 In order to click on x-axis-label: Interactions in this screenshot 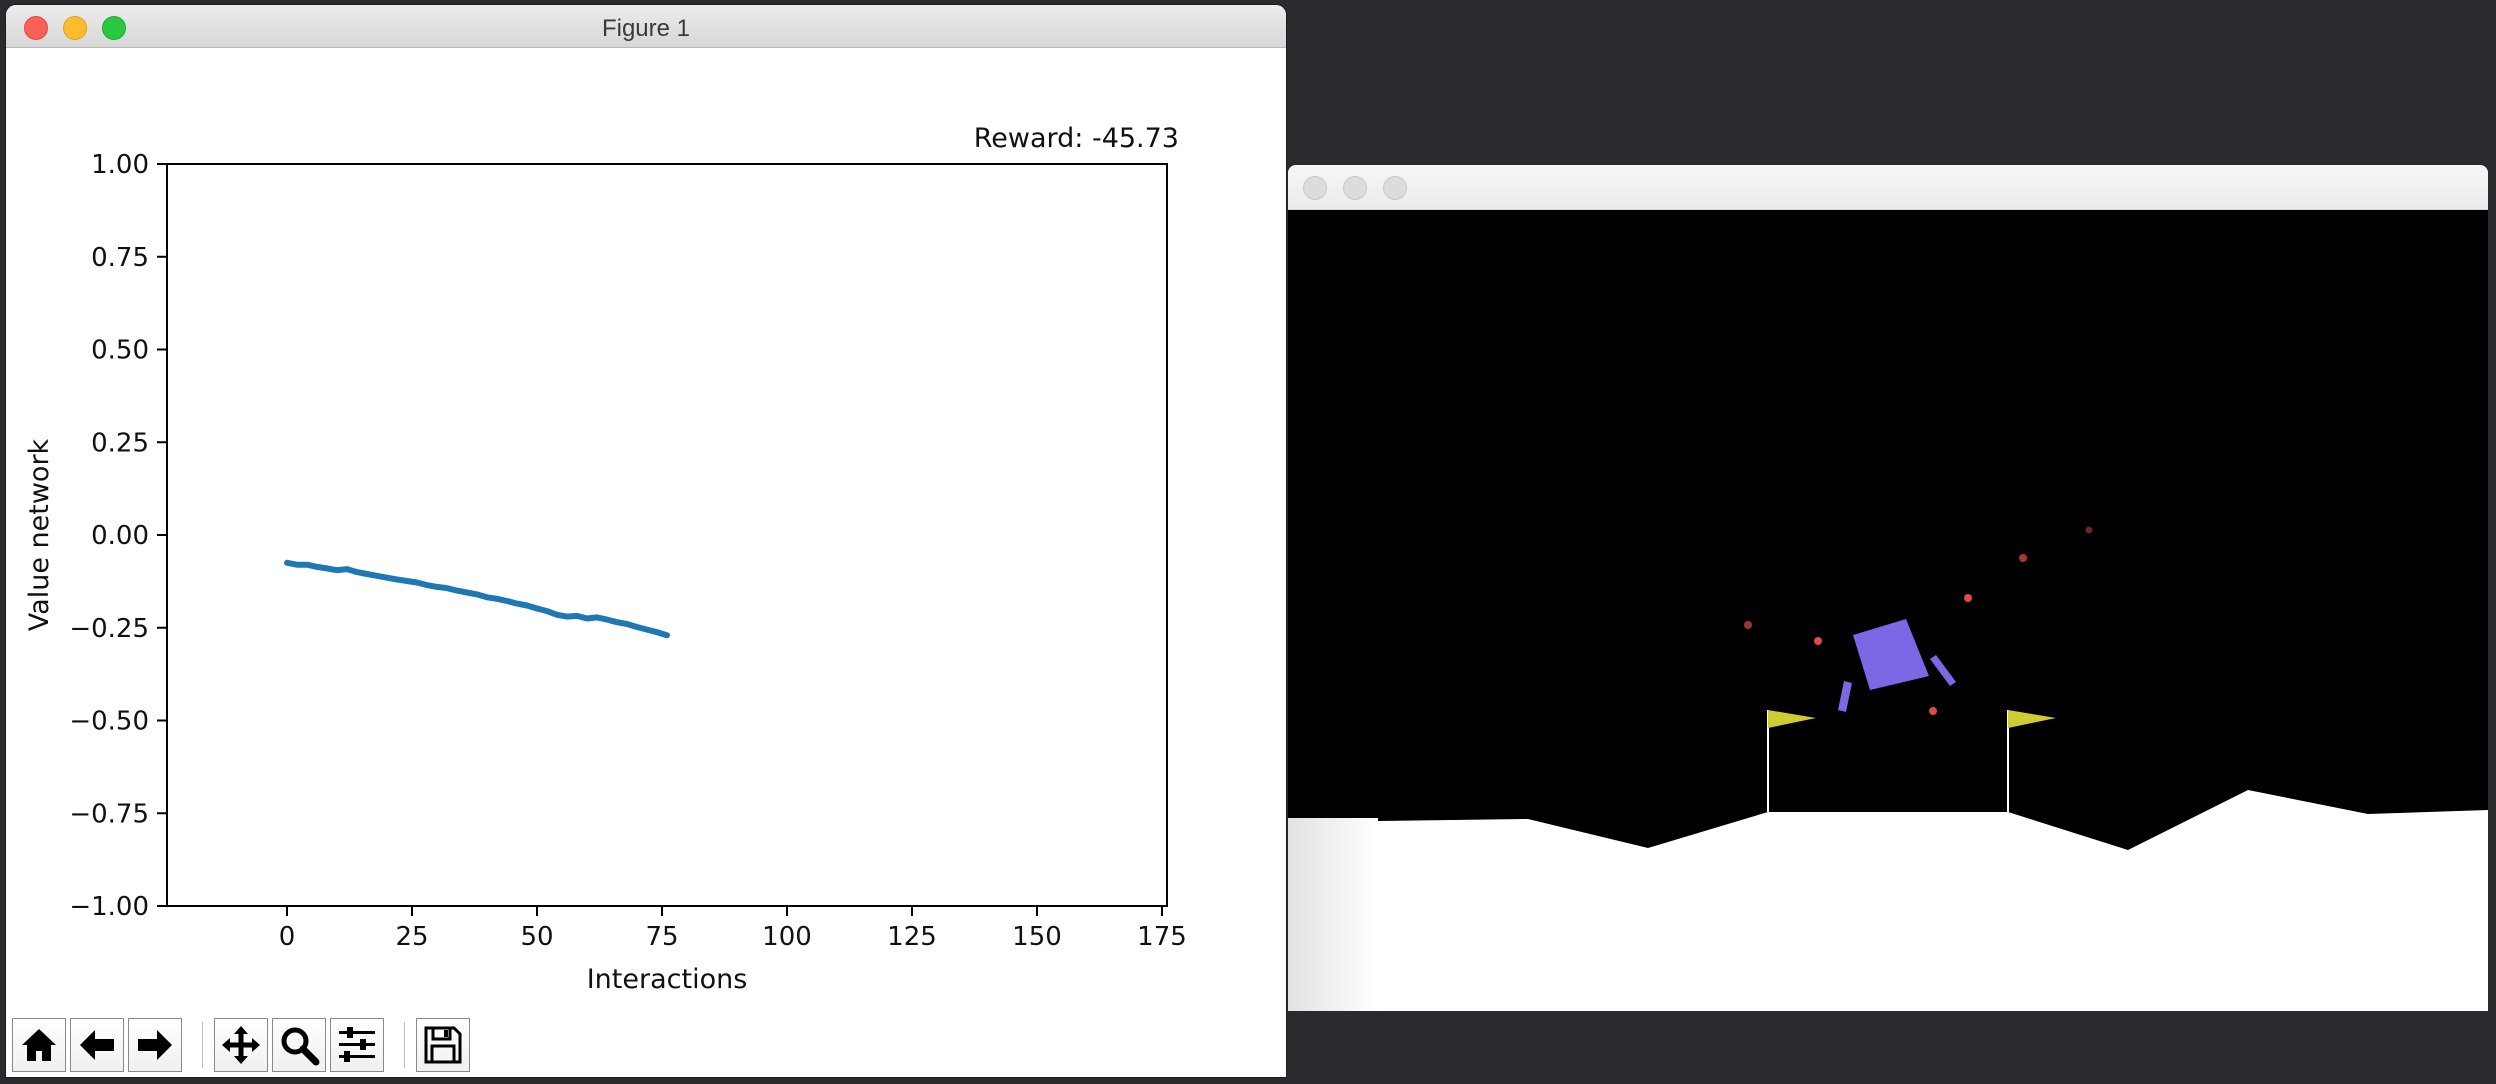, I will do `click(667, 979)`.